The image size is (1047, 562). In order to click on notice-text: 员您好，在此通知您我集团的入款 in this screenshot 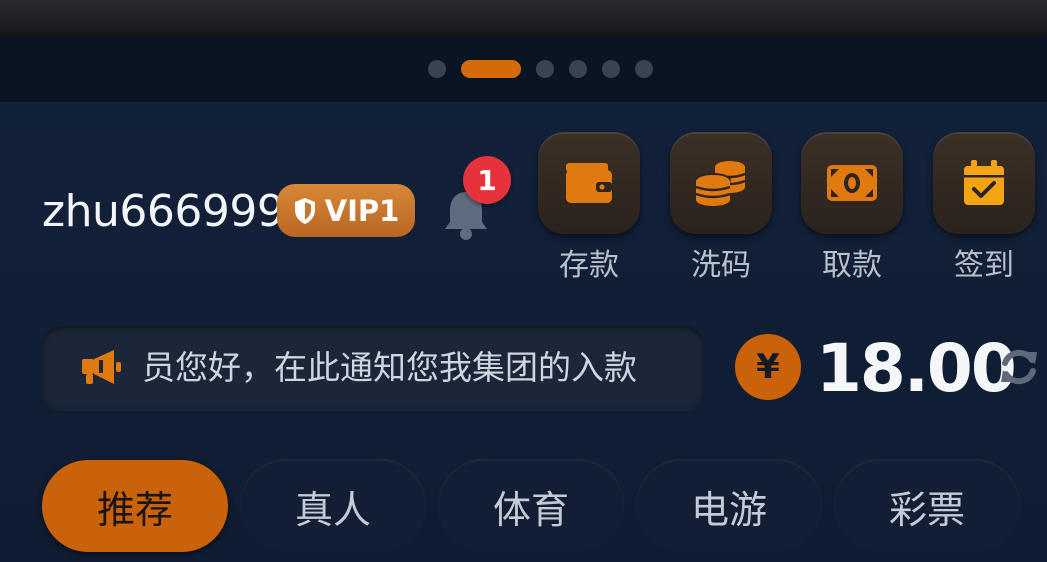, I will do `click(389, 367)`.